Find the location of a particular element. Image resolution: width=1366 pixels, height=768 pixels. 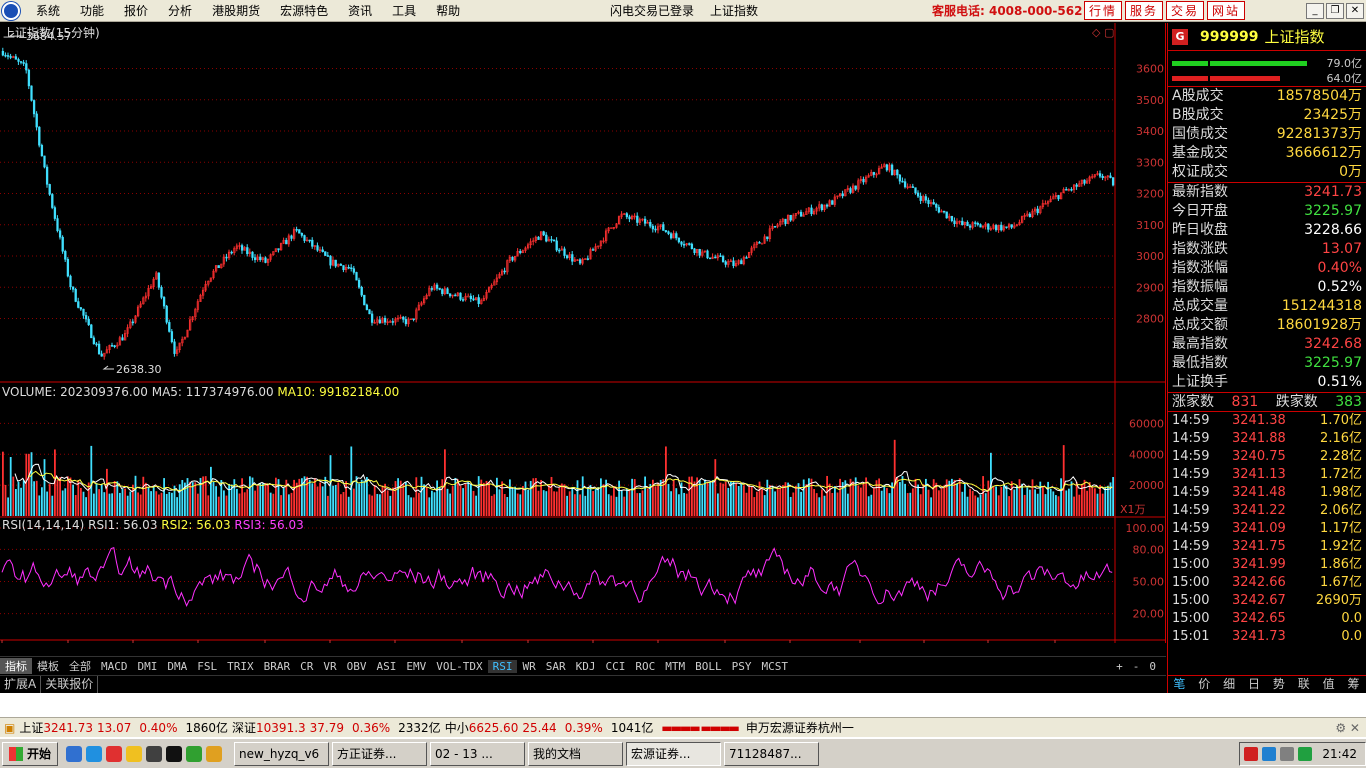

nav-website-button: 网站 is located at coordinates (1226, 10).